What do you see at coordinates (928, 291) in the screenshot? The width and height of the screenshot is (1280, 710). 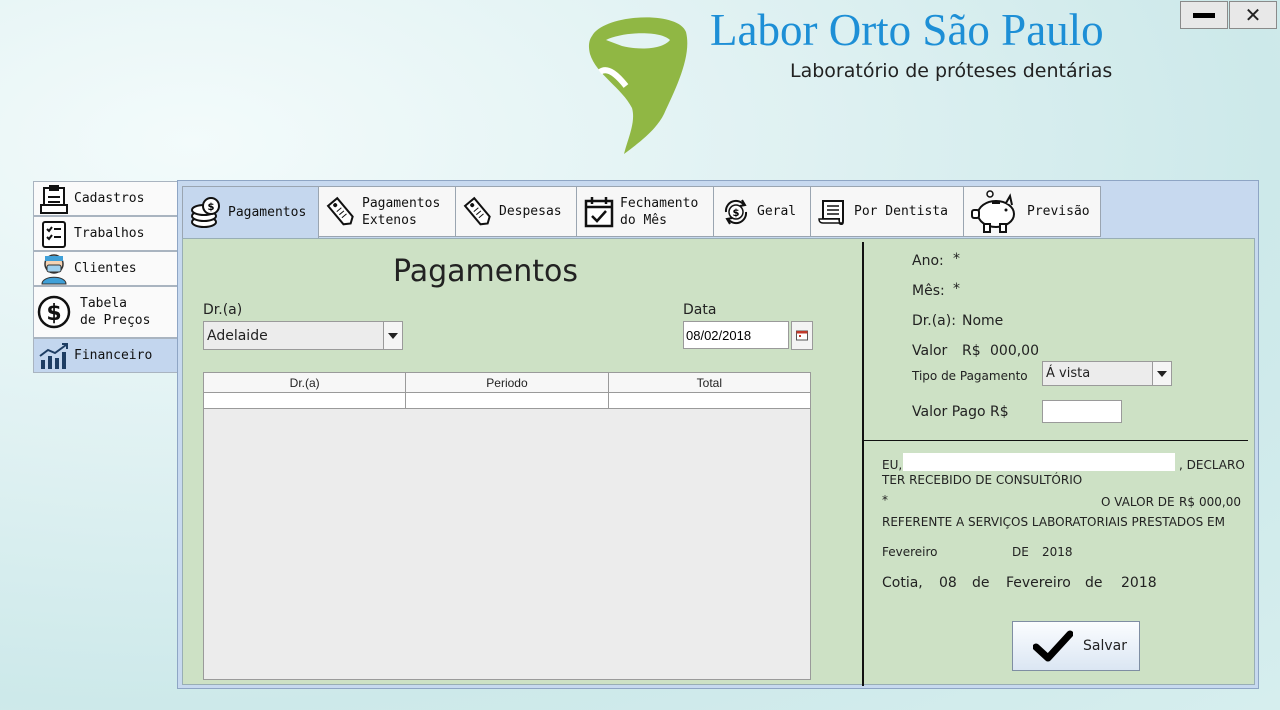 I see `mes-label: Mês:` at bounding box center [928, 291].